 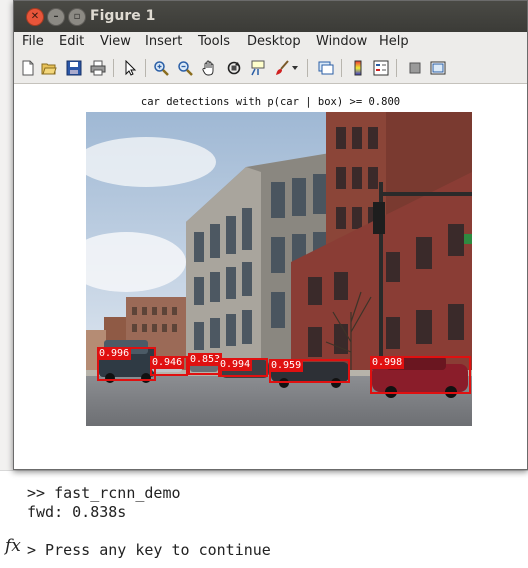 What do you see at coordinates (341, 41) in the screenshot?
I see `menu-window: Window` at bounding box center [341, 41].